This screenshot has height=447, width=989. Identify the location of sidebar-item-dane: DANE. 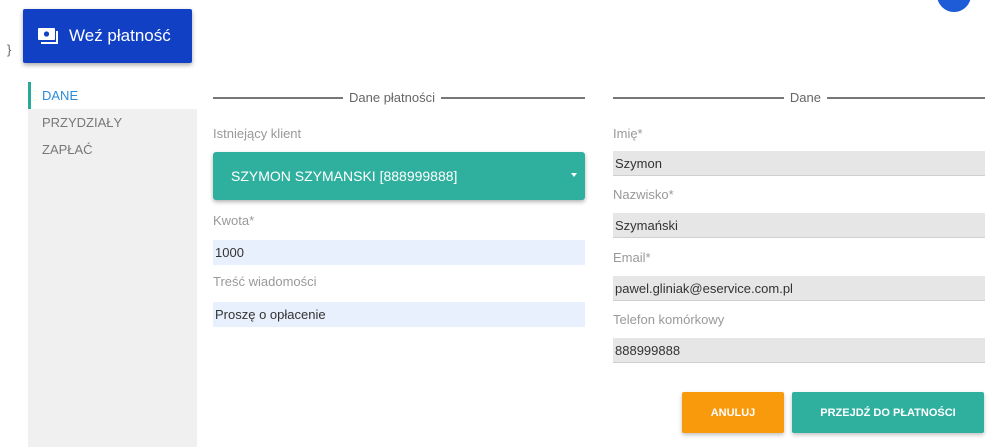
(112, 95).